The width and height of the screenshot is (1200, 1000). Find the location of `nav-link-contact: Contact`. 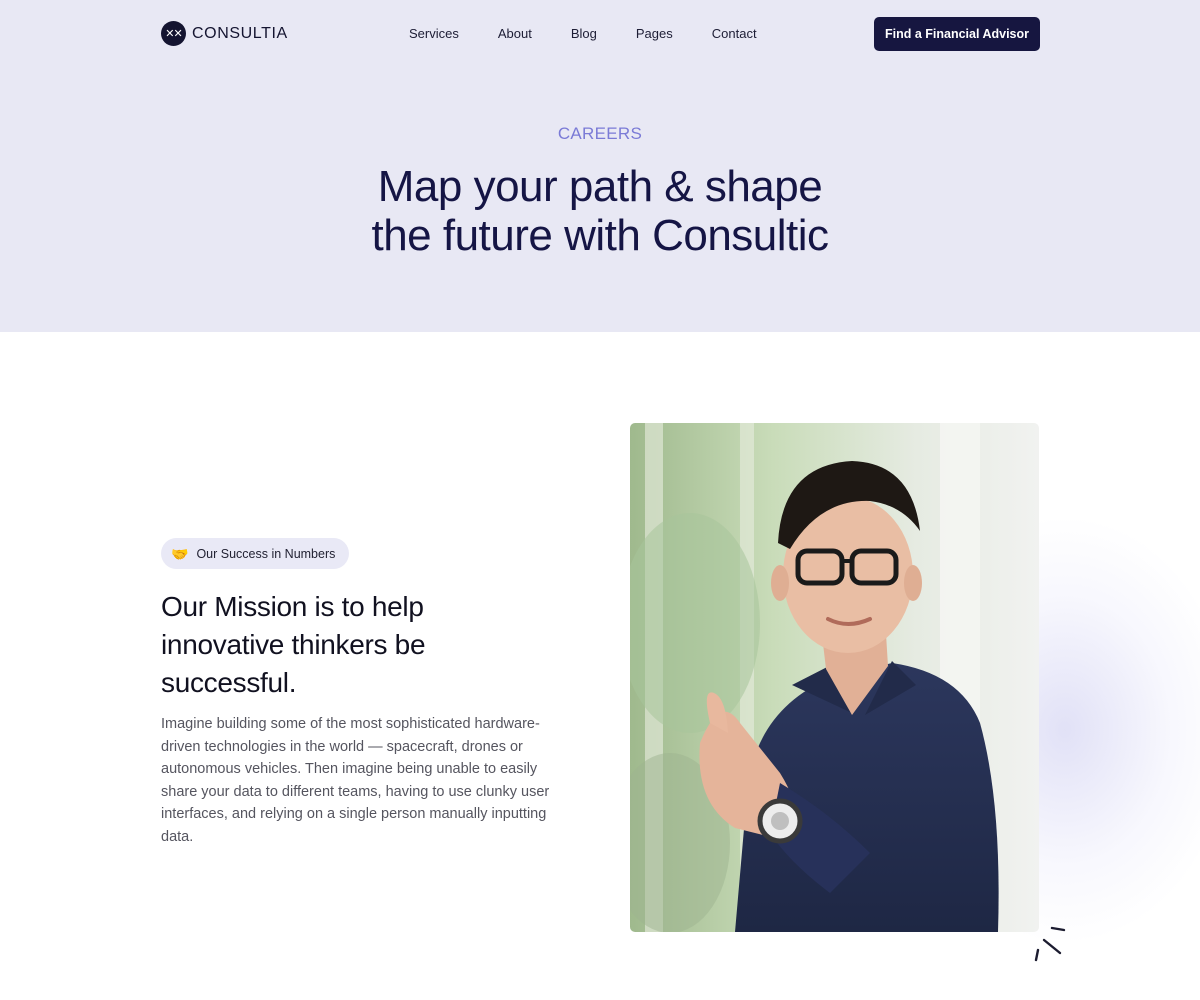

nav-link-contact: Contact is located at coordinates (734, 33).